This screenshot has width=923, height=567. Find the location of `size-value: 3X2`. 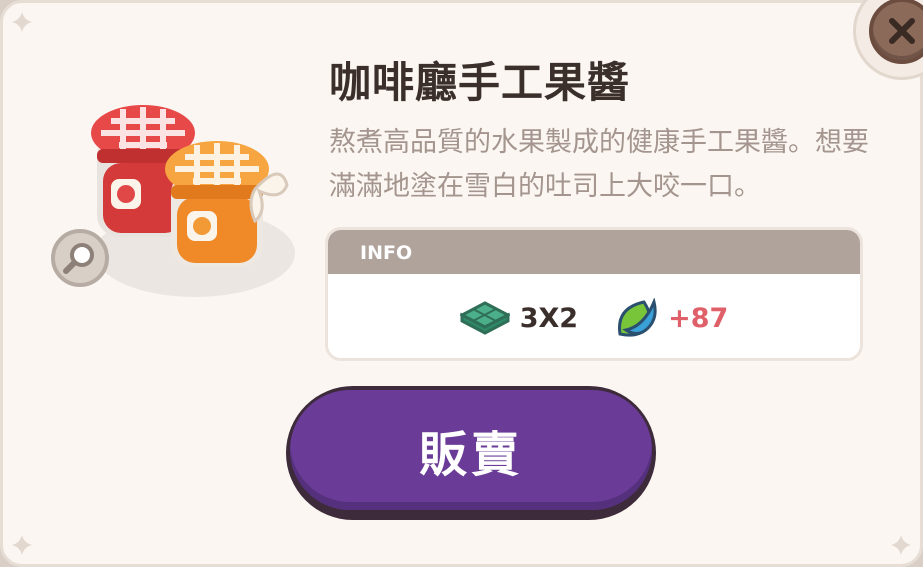

size-value: 3X2 is located at coordinates (549, 318).